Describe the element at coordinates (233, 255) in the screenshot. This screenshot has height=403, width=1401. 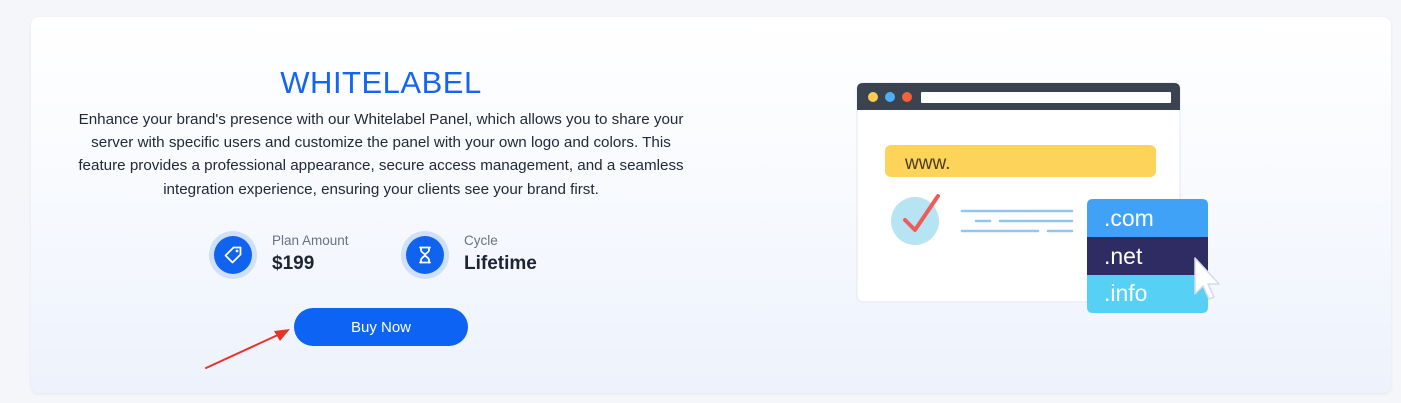
I see `price-tag-icon` at that location.